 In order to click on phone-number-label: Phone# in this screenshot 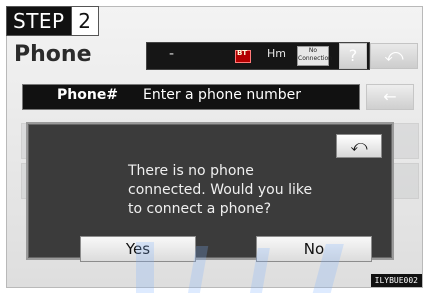, I will do `click(88, 95)`.